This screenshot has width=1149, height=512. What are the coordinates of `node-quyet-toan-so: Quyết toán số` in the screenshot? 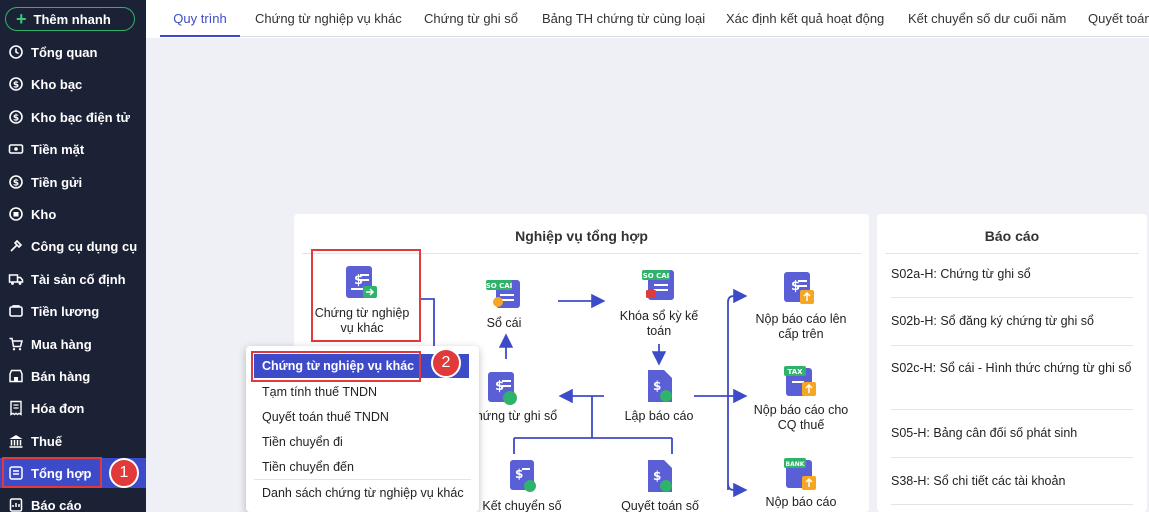 It's located at (660, 505).